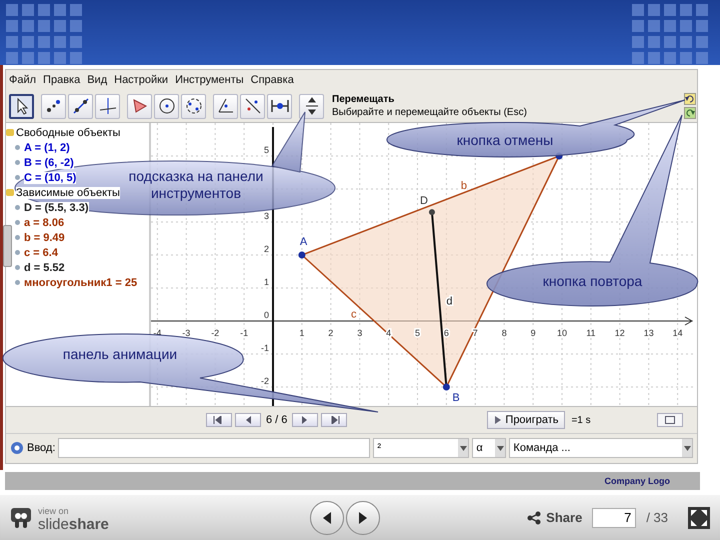  Describe the element at coordinates (304, 242) in the screenshot. I see `point-label: A` at that location.